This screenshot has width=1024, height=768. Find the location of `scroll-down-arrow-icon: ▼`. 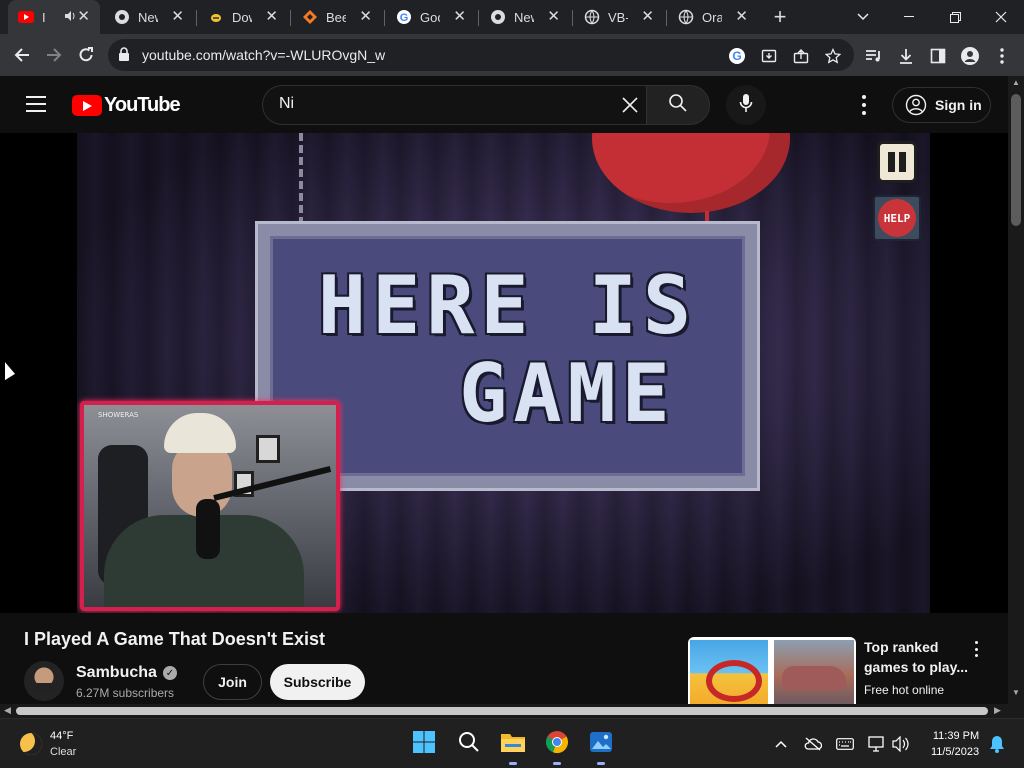

scroll-down-arrow-icon: ▼ is located at coordinates (1016, 692).